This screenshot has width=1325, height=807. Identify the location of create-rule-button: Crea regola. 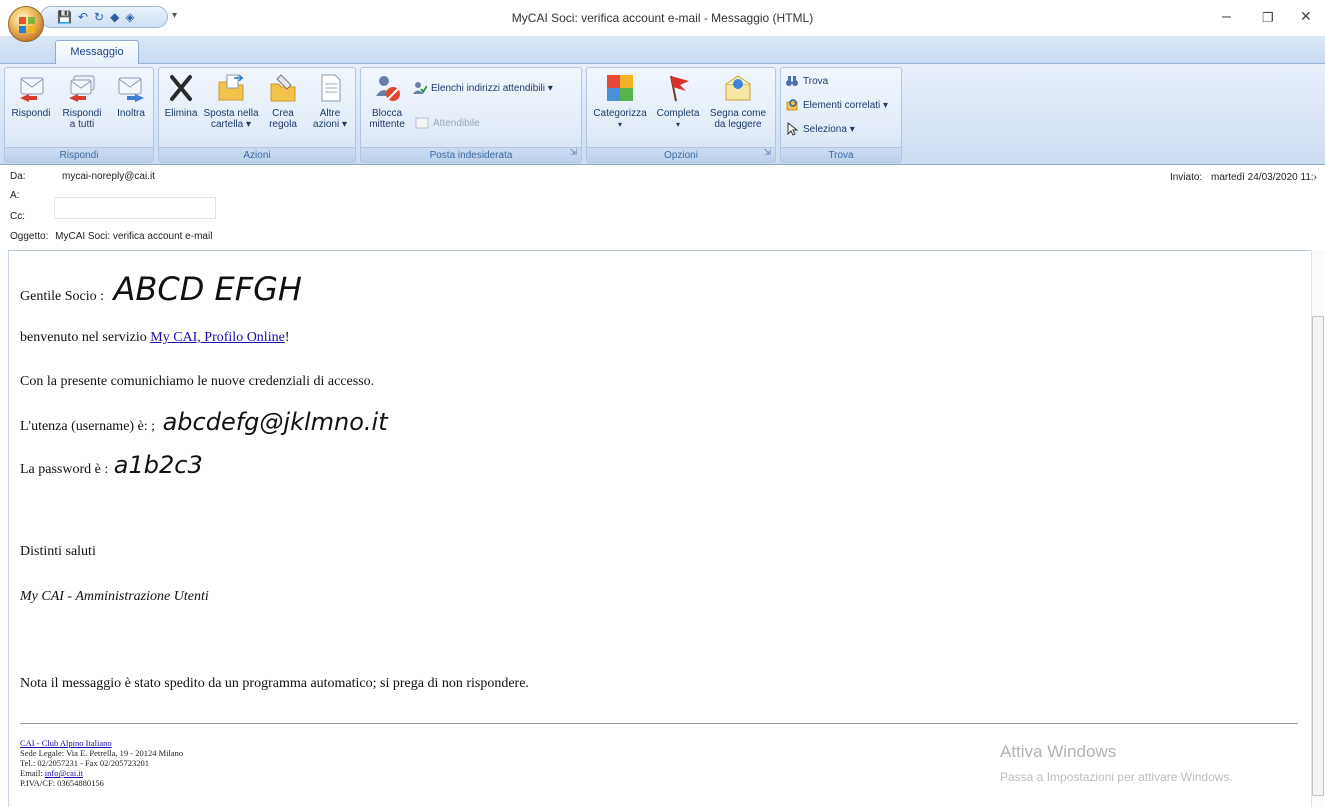
(283, 101).